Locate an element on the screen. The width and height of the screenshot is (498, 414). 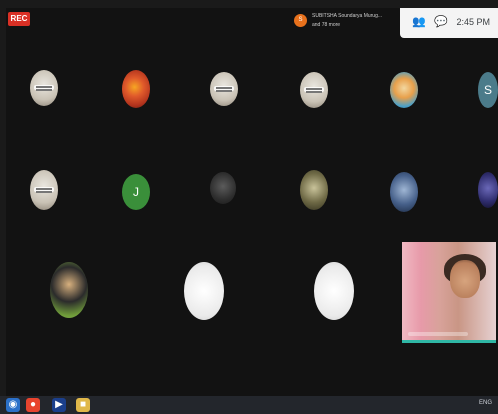
clock: 2:45 PM is located at coordinates (473, 22).